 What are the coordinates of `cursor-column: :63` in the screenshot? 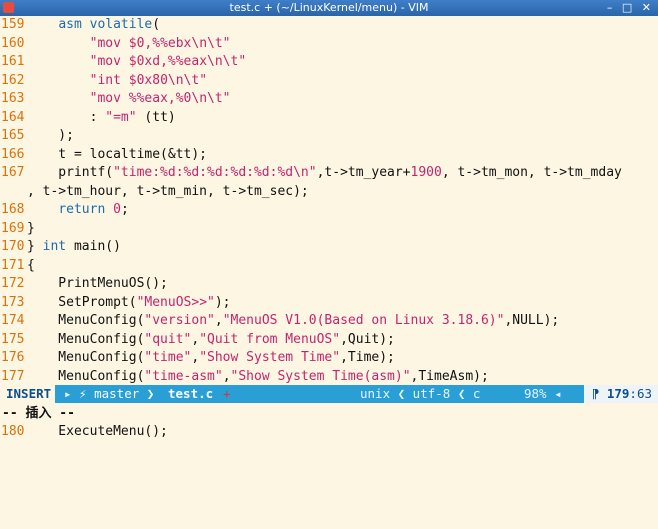 It's located at (640, 393).